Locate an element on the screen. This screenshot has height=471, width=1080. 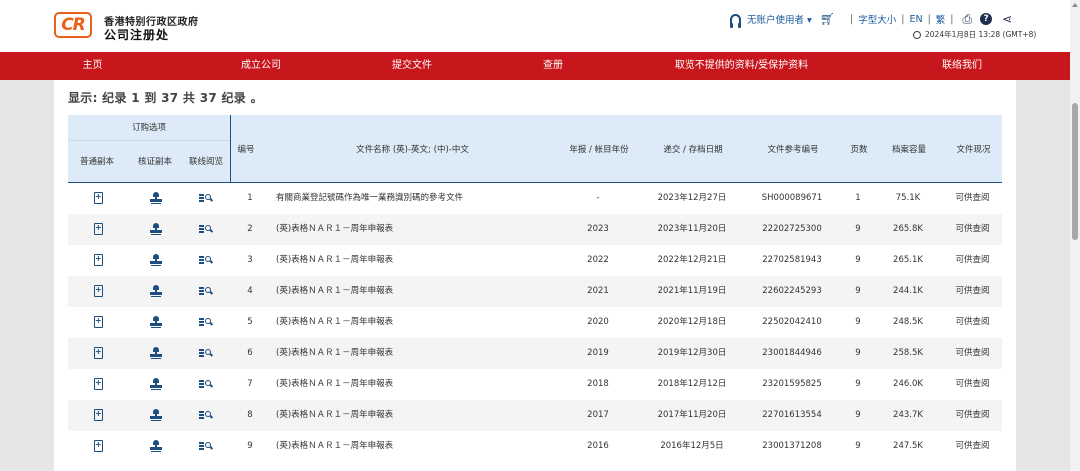
cell-no: 5 is located at coordinates (250, 322).